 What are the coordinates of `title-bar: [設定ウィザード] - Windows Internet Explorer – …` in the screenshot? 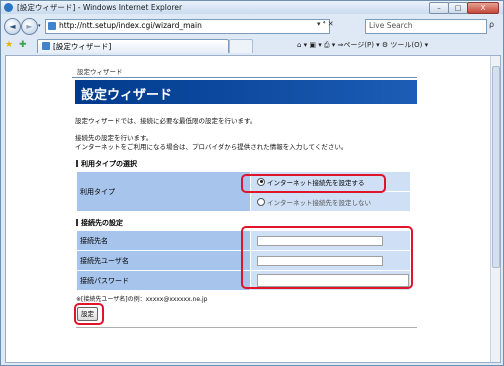 It's located at (252, 7).